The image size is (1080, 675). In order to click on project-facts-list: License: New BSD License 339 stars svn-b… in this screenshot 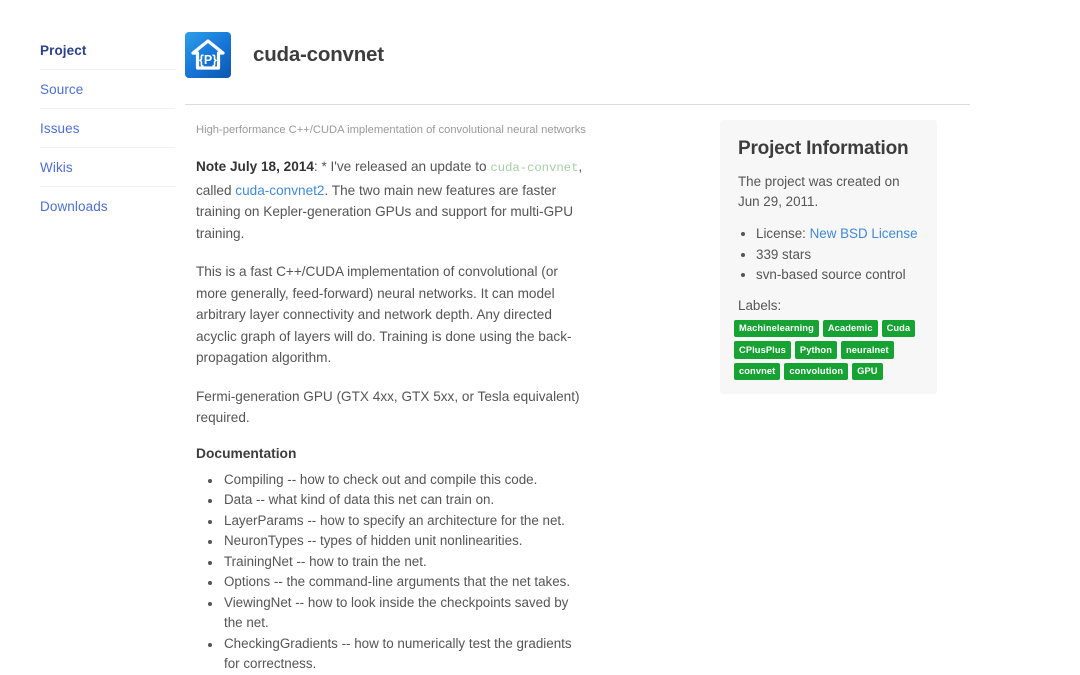, I will do `click(828, 255)`.